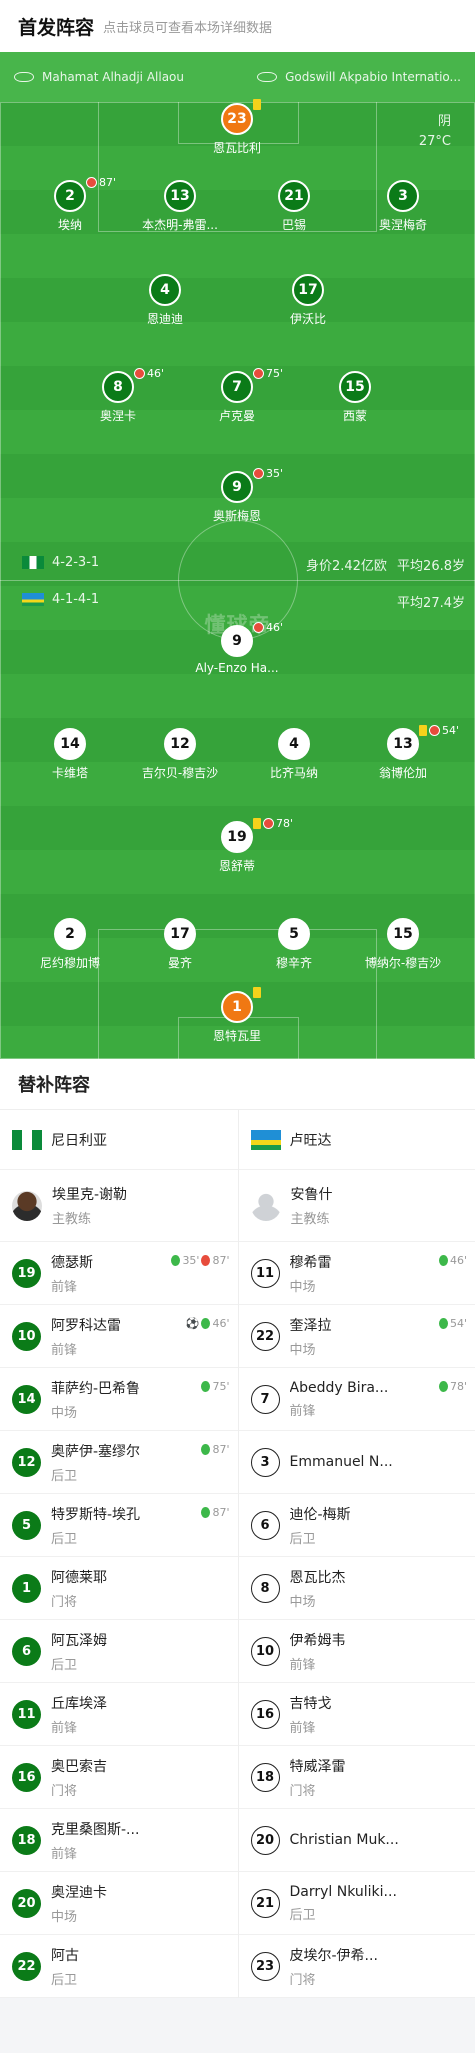  I want to click on player-event-badge, so click(257, 104).